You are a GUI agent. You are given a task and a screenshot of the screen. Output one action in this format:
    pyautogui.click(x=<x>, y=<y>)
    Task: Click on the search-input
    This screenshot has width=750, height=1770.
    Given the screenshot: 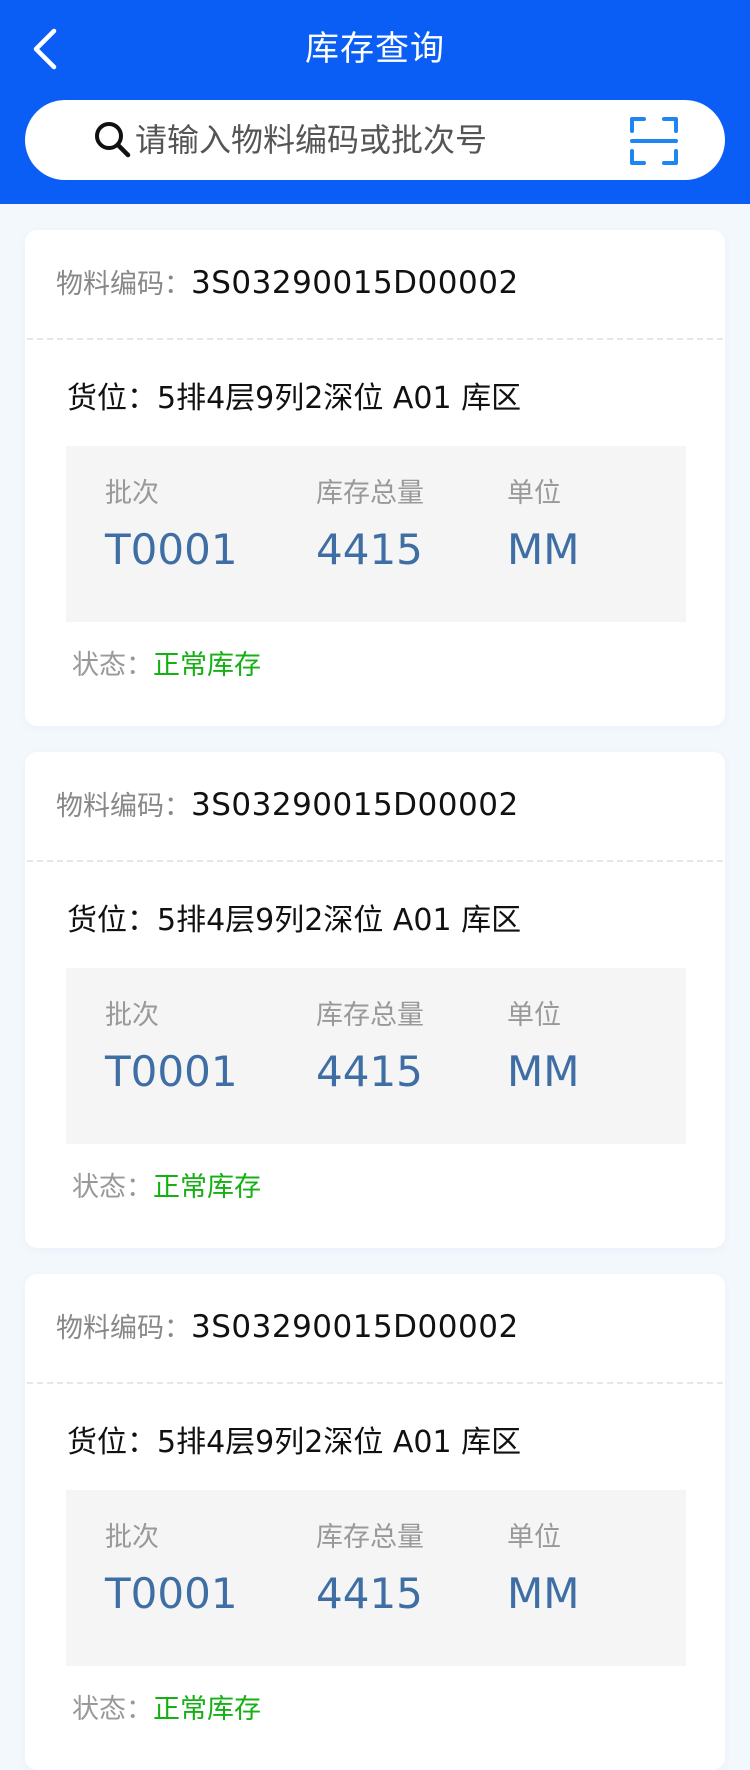 What is the action you would take?
    pyautogui.click(x=375, y=140)
    